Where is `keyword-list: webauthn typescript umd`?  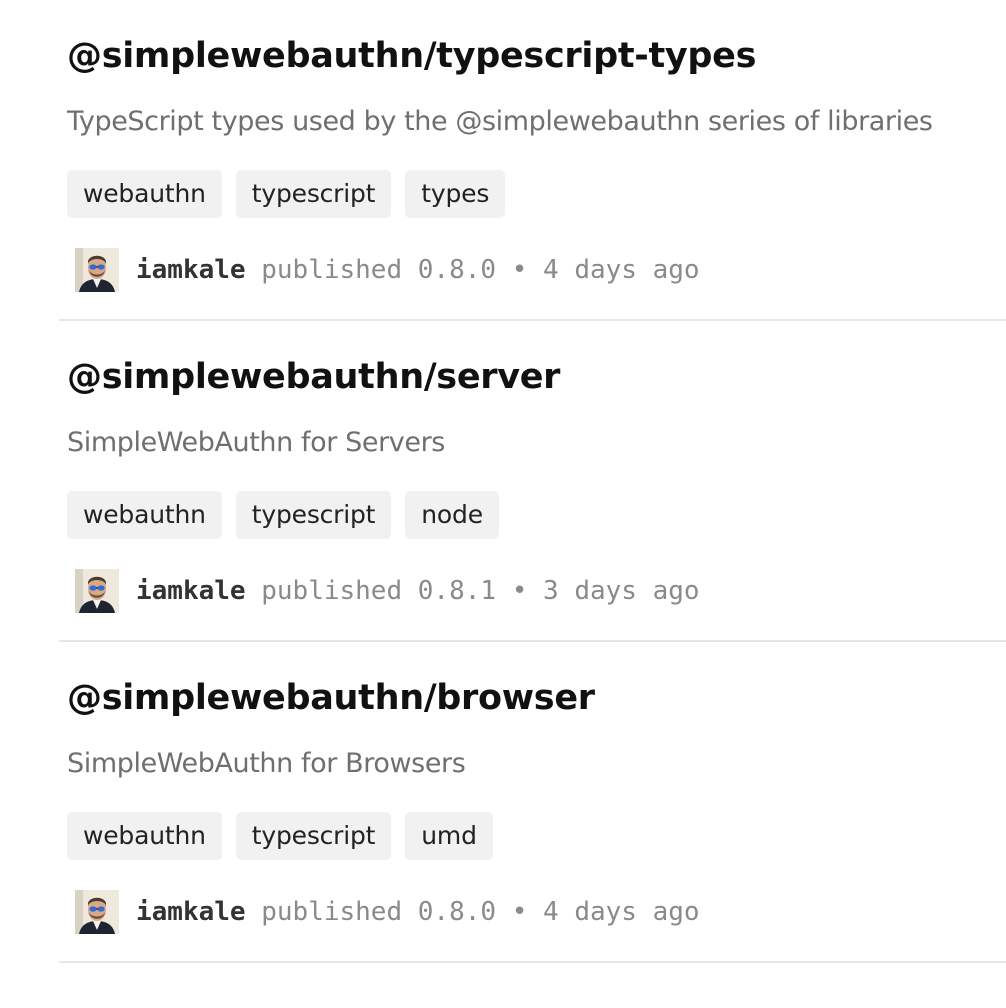 keyword-list: webauthn typescript umd is located at coordinates (280, 836).